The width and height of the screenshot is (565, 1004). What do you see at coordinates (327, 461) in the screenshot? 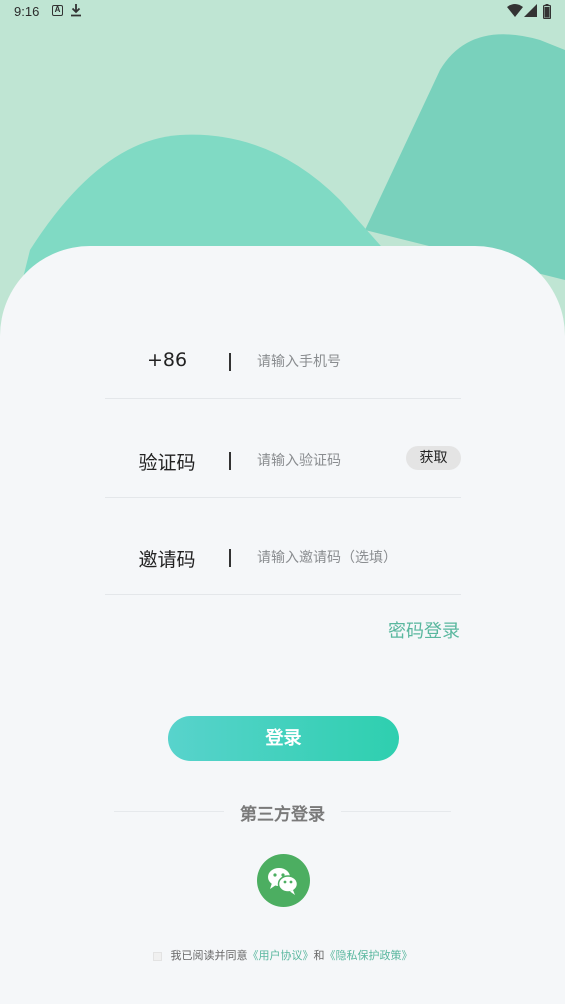
I see `code-input` at bounding box center [327, 461].